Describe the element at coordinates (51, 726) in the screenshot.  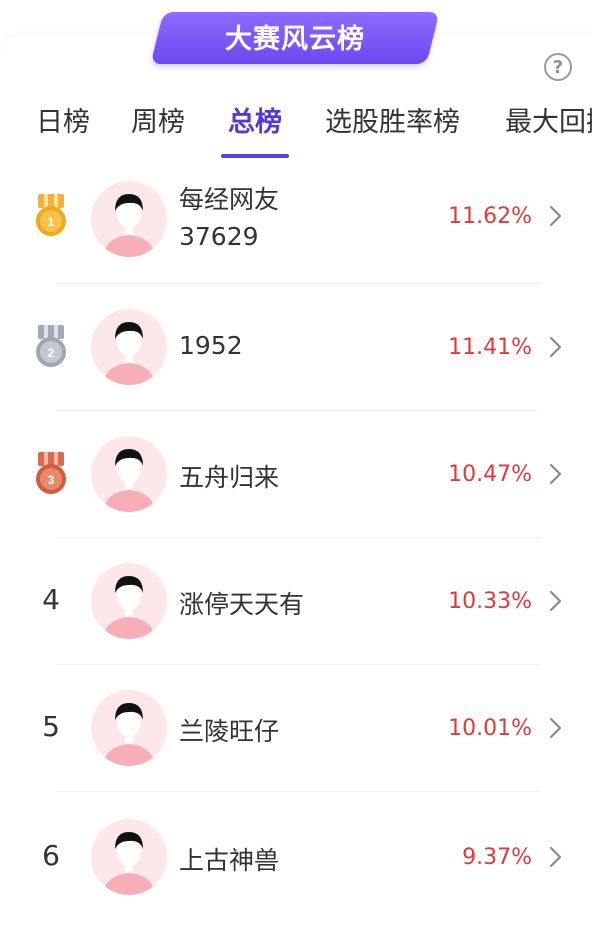
I see `rank-number: 5` at that location.